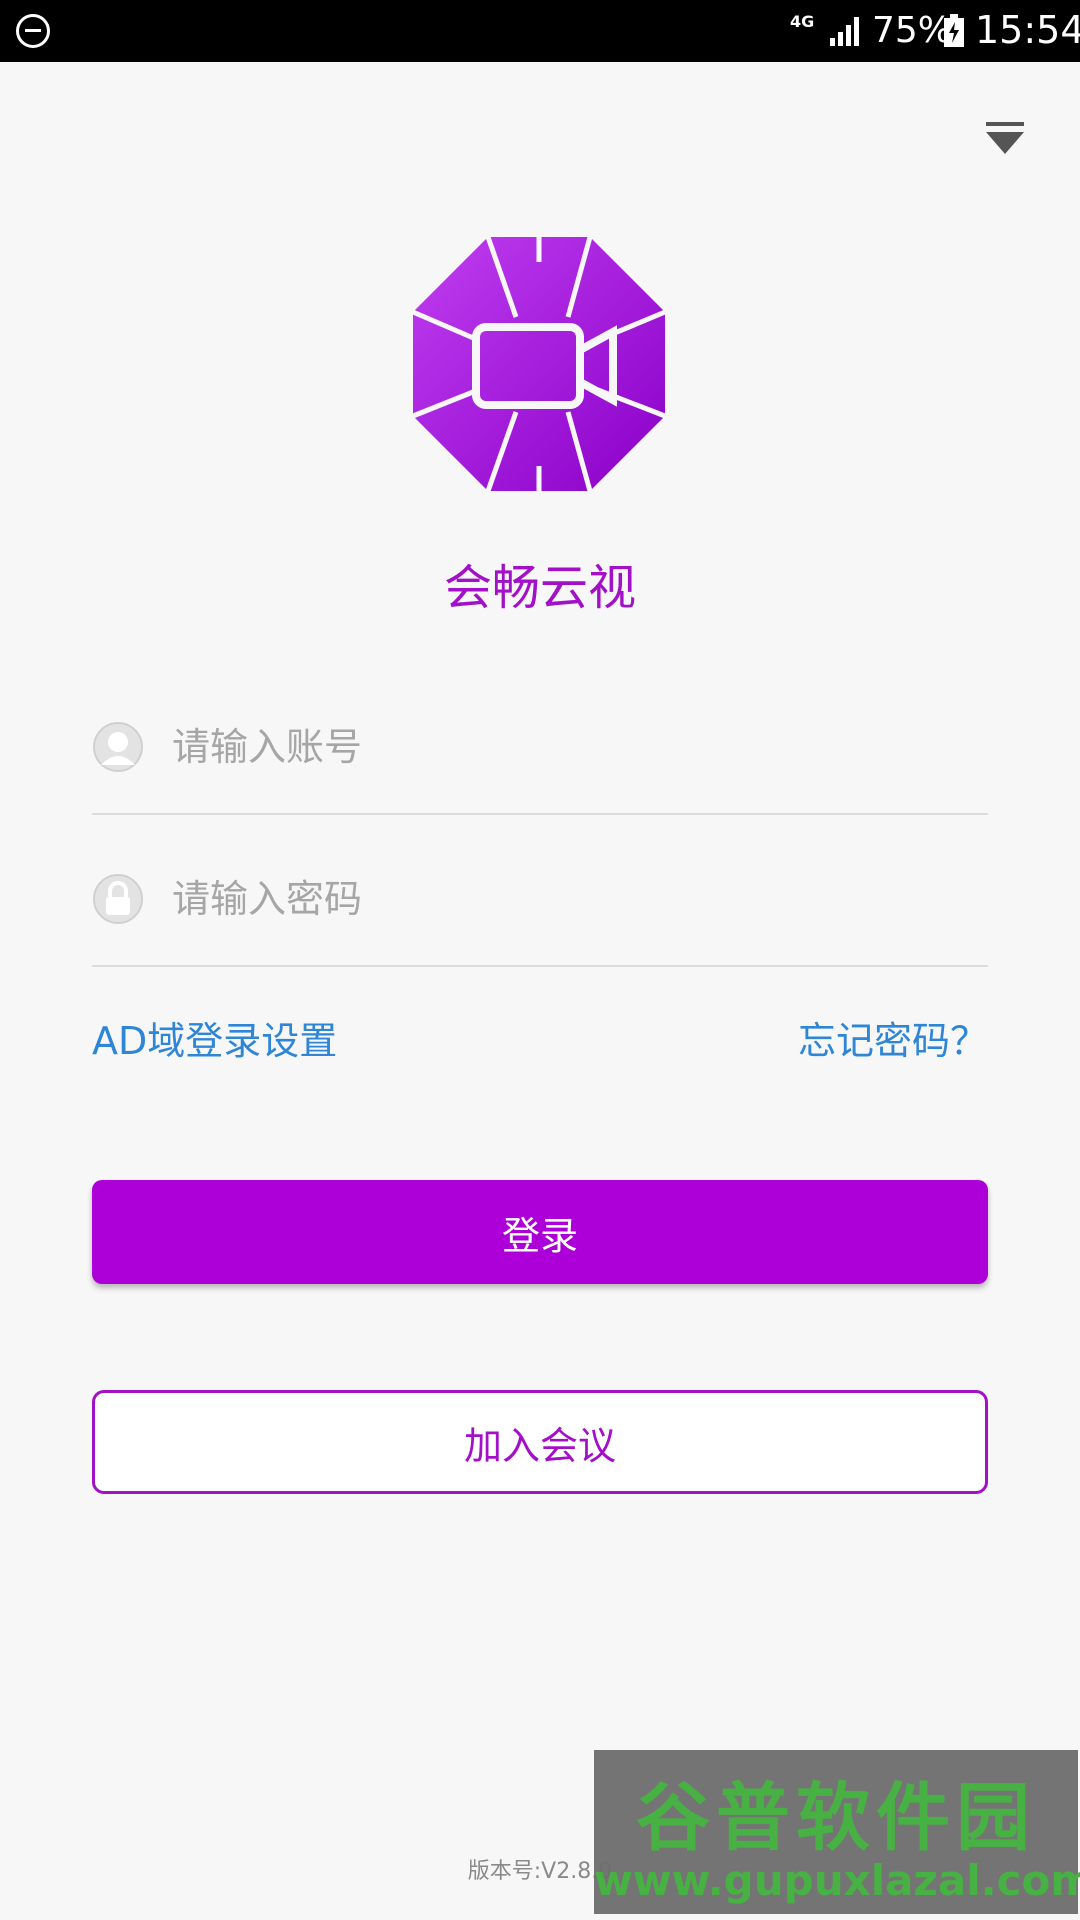 This screenshot has height=1920, width=1080. I want to click on dropdown-triangle-icon, so click(1005, 138).